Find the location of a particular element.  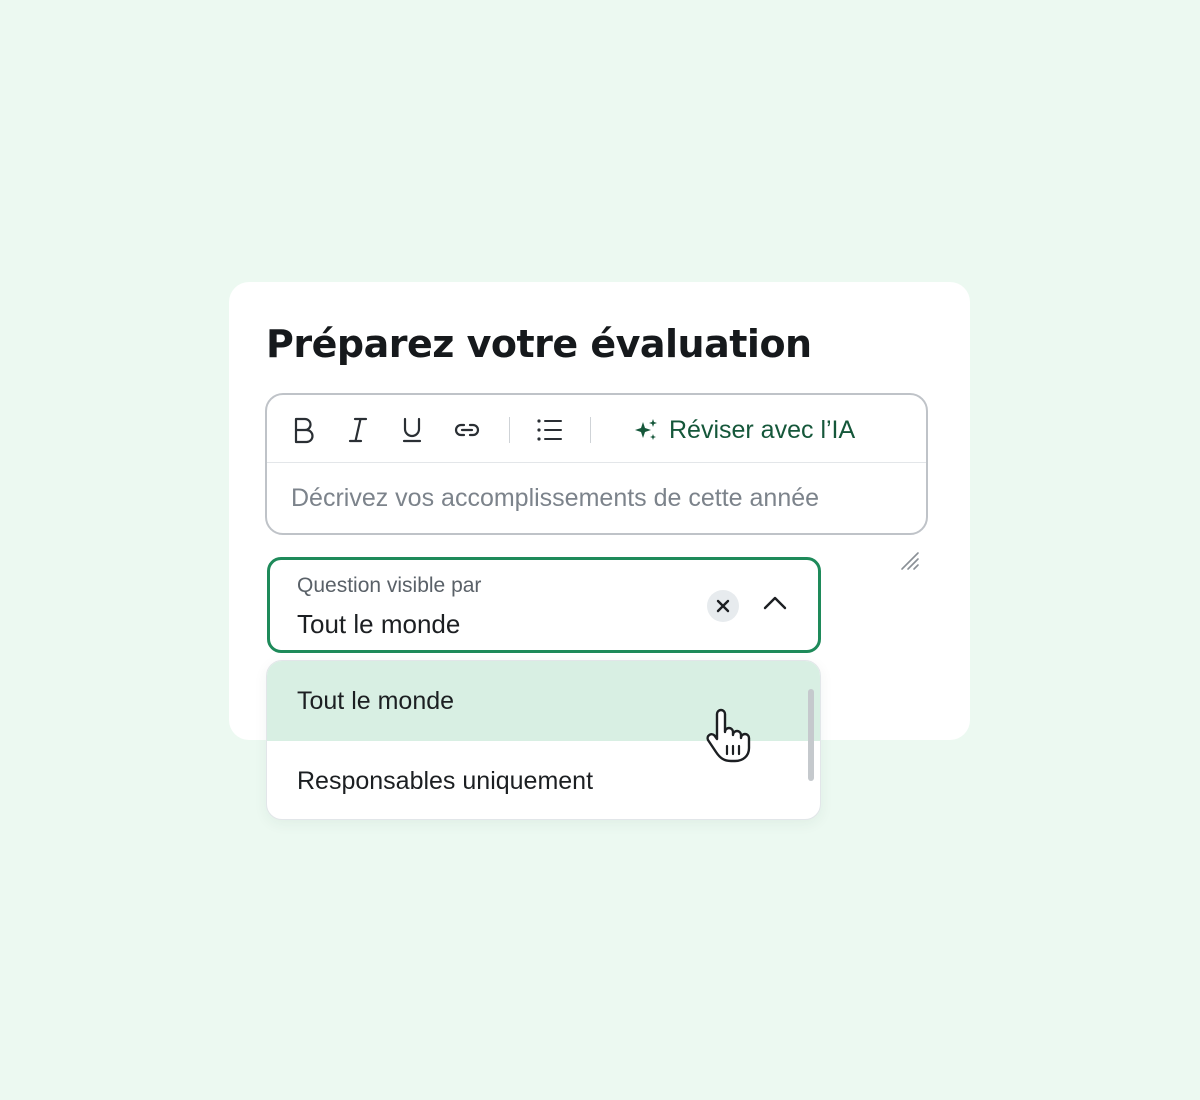

underline-button is located at coordinates (412, 430).